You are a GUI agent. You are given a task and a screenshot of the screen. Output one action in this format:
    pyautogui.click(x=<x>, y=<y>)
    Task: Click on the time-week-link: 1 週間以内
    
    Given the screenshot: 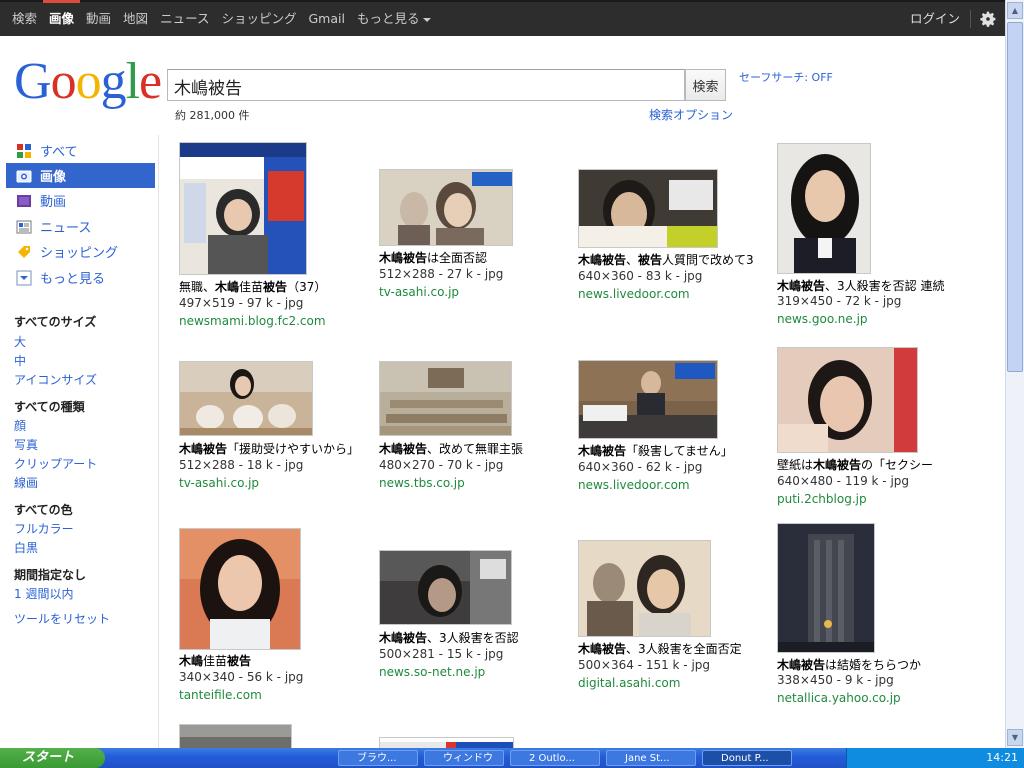 What is the action you would take?
    pyautogui.click(x=43, y=593)
    